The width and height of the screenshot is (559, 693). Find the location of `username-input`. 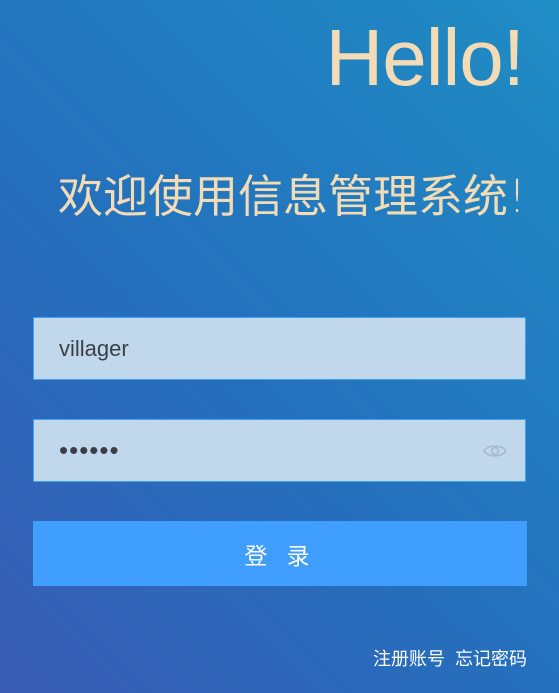

username-input is located at coordinates (279, 348).